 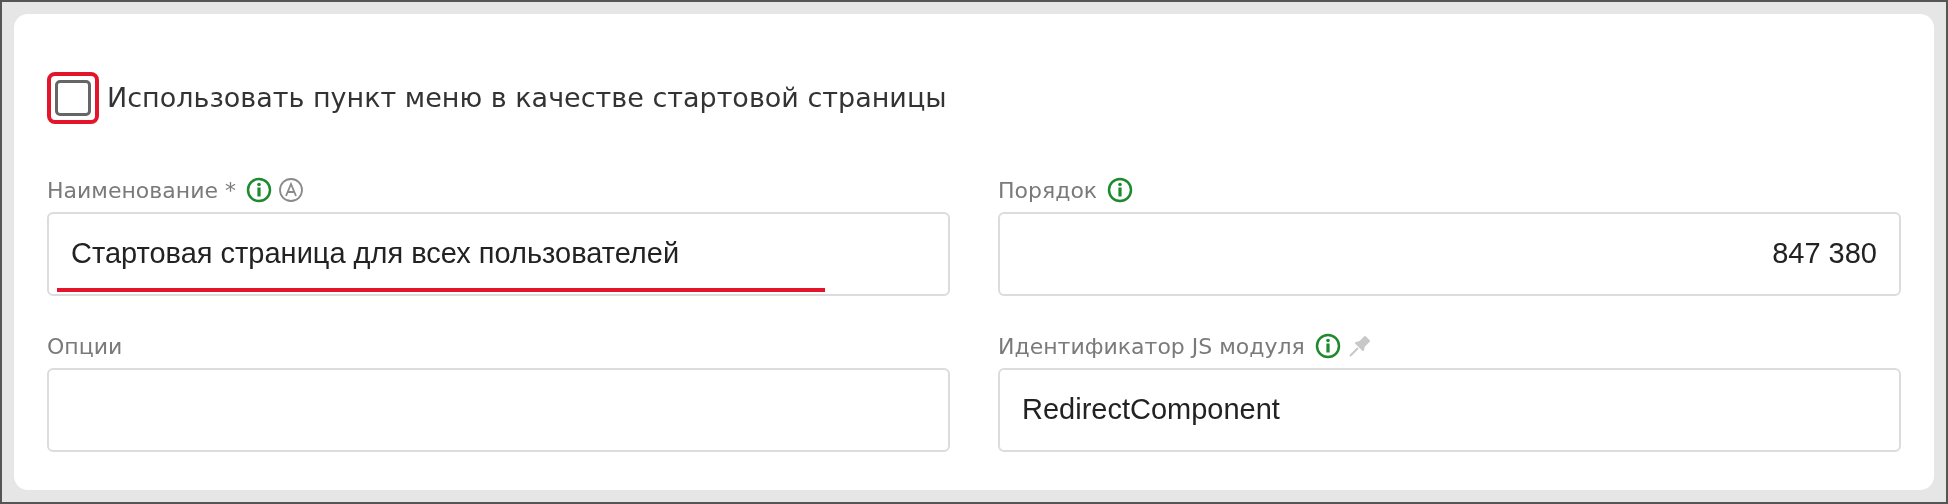 I want to click on letter-a-icon, so click(x=290, y=190).